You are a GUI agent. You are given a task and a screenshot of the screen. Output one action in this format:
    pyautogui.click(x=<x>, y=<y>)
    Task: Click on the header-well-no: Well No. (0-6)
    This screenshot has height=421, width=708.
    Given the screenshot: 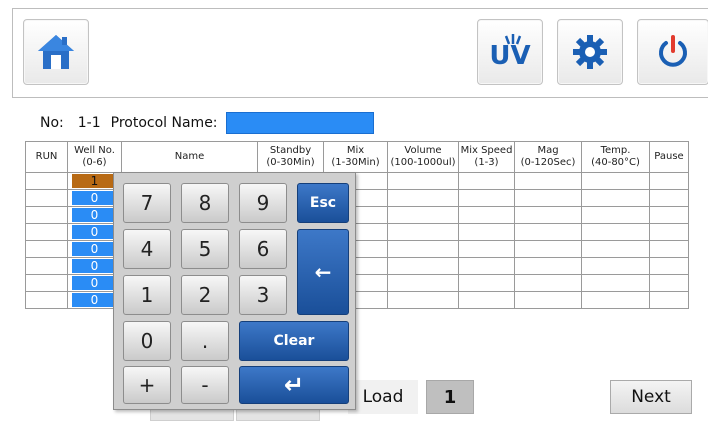 What is the action you would take?
    pyautogui.click(x=94, y=157)
    